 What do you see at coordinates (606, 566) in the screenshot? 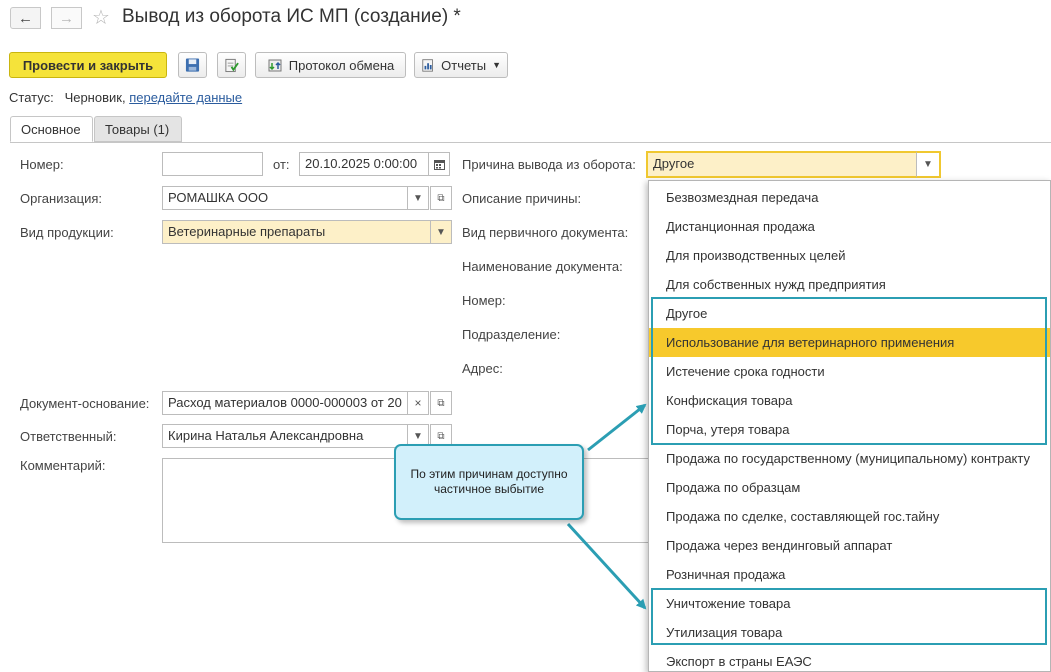
I see `arrow-down` at bounding box center [606, 566].